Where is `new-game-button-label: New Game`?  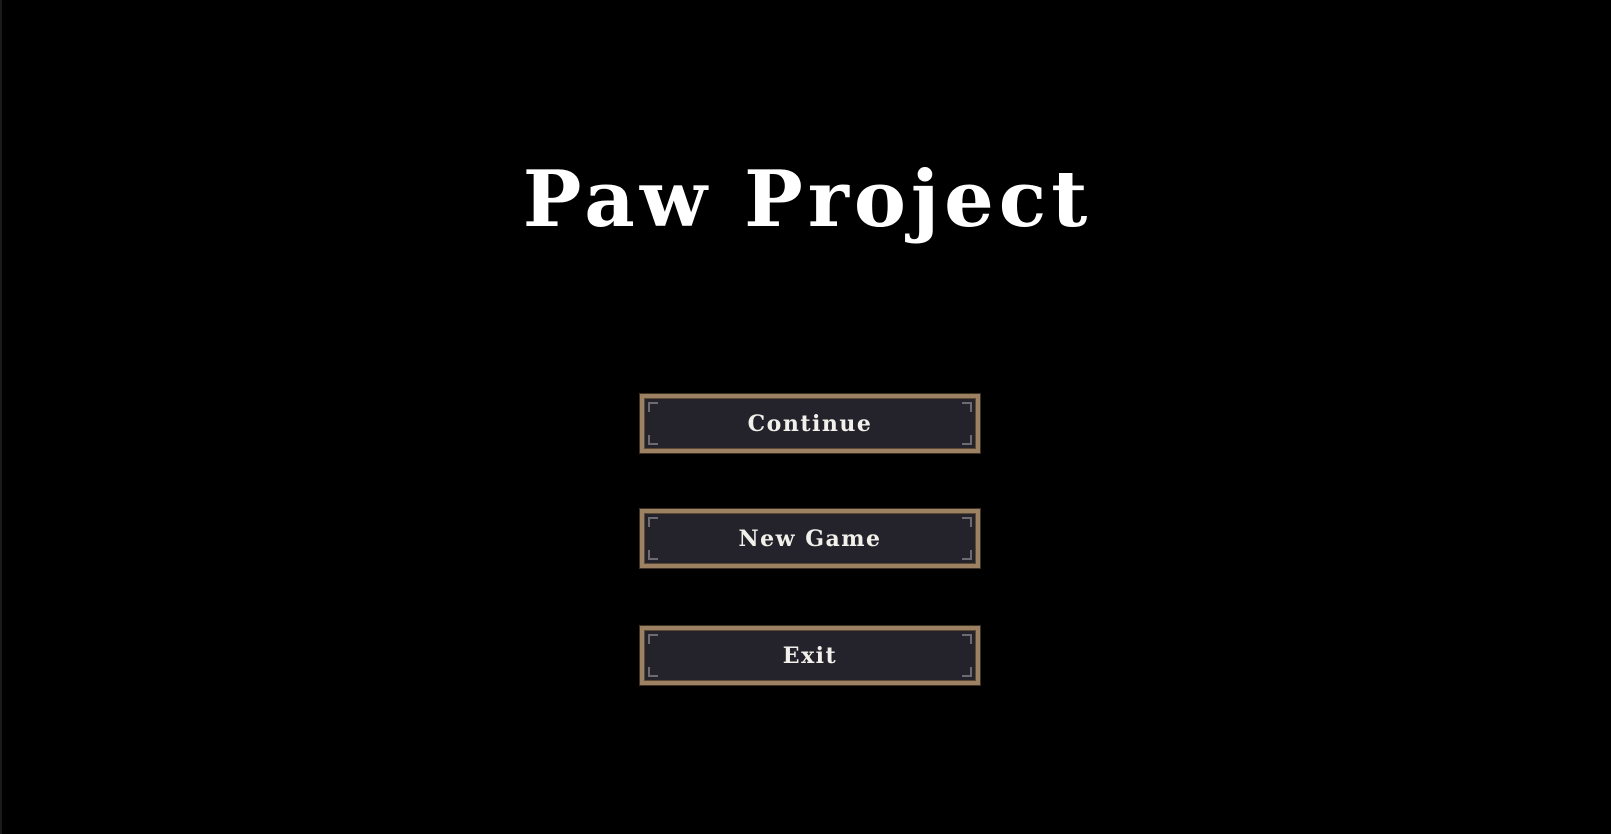
new-game-button-label: New Game is located at coordinates (810, 538).